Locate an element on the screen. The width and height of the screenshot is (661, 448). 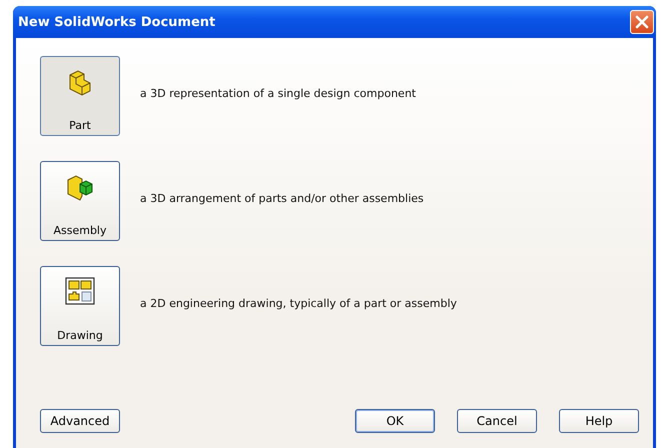
window-title: New SolidWorks Document is located at coordinates (117, 22).